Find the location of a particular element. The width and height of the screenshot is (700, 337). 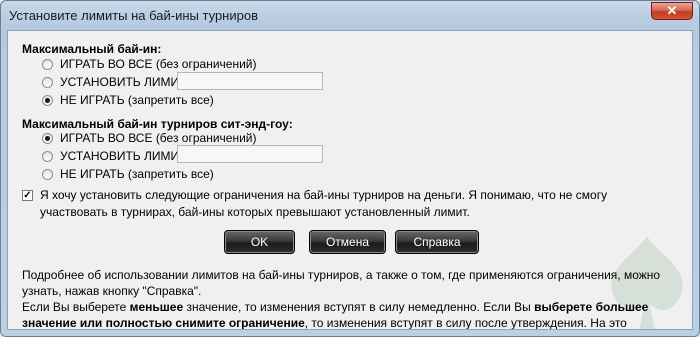

max-buyin-option-no-play: НЕ ИГРАТЬ (запретить все) is located at coordinates (128, 100).